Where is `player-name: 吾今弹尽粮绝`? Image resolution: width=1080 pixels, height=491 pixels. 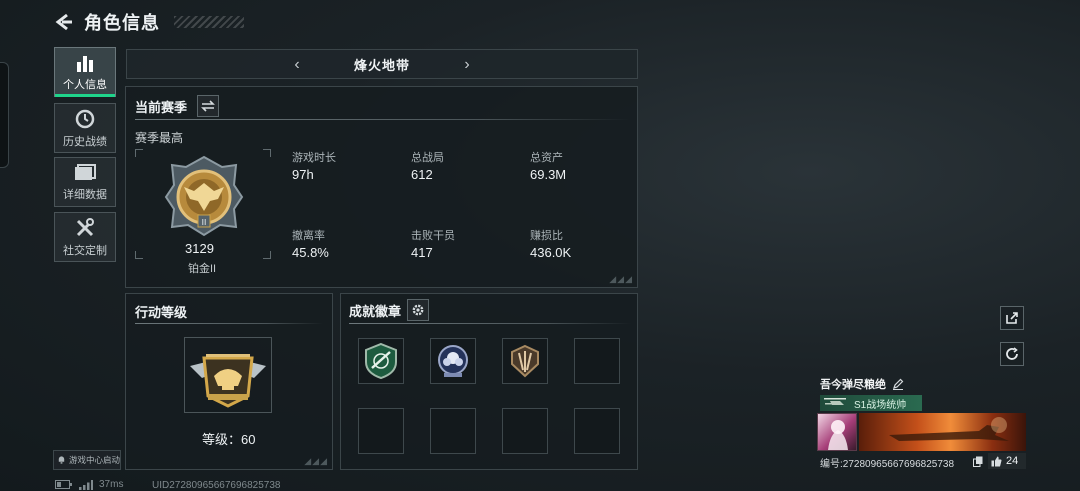
player-name: 吾今弹尽粮绝 is located at coordinates (853, 385).